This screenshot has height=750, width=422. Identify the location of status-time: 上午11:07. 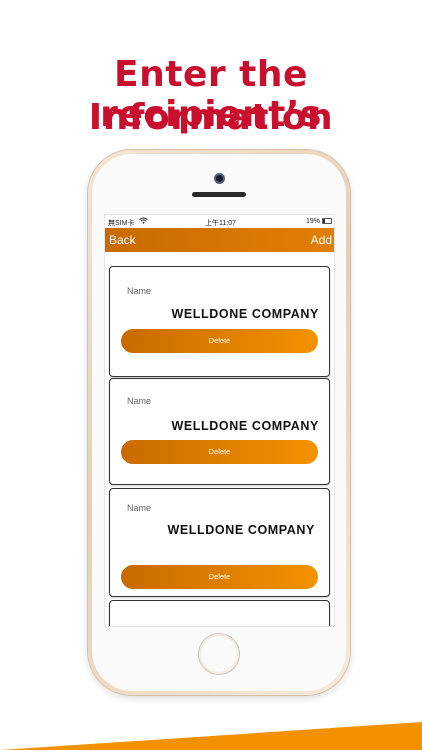
(220, 223).